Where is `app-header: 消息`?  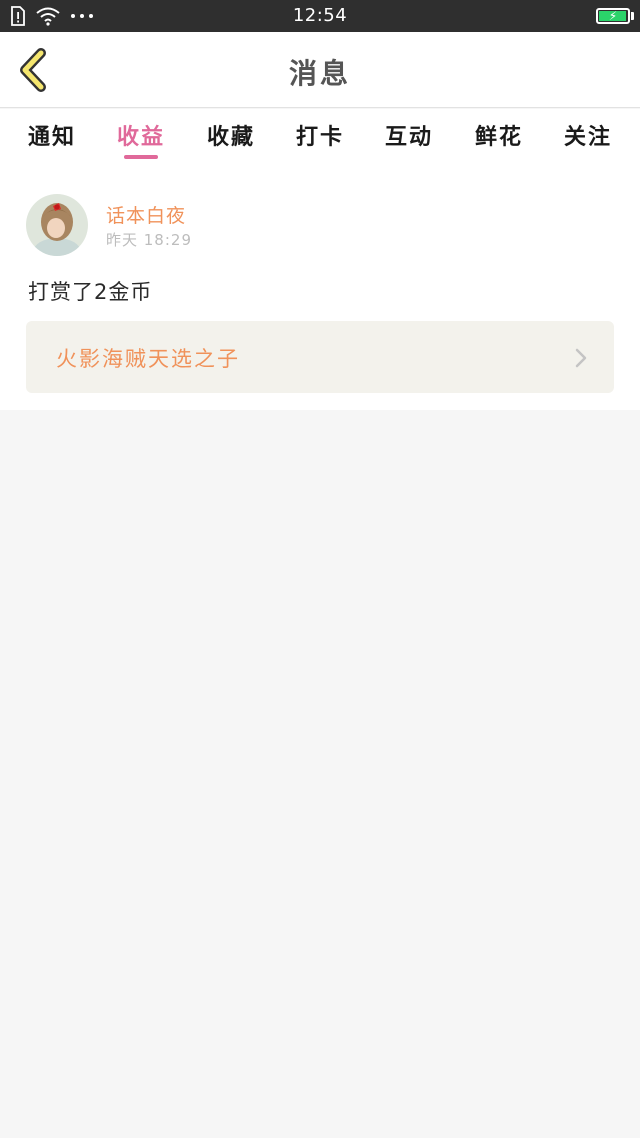
app-header: 消息 is located at coordinates (320, 70).